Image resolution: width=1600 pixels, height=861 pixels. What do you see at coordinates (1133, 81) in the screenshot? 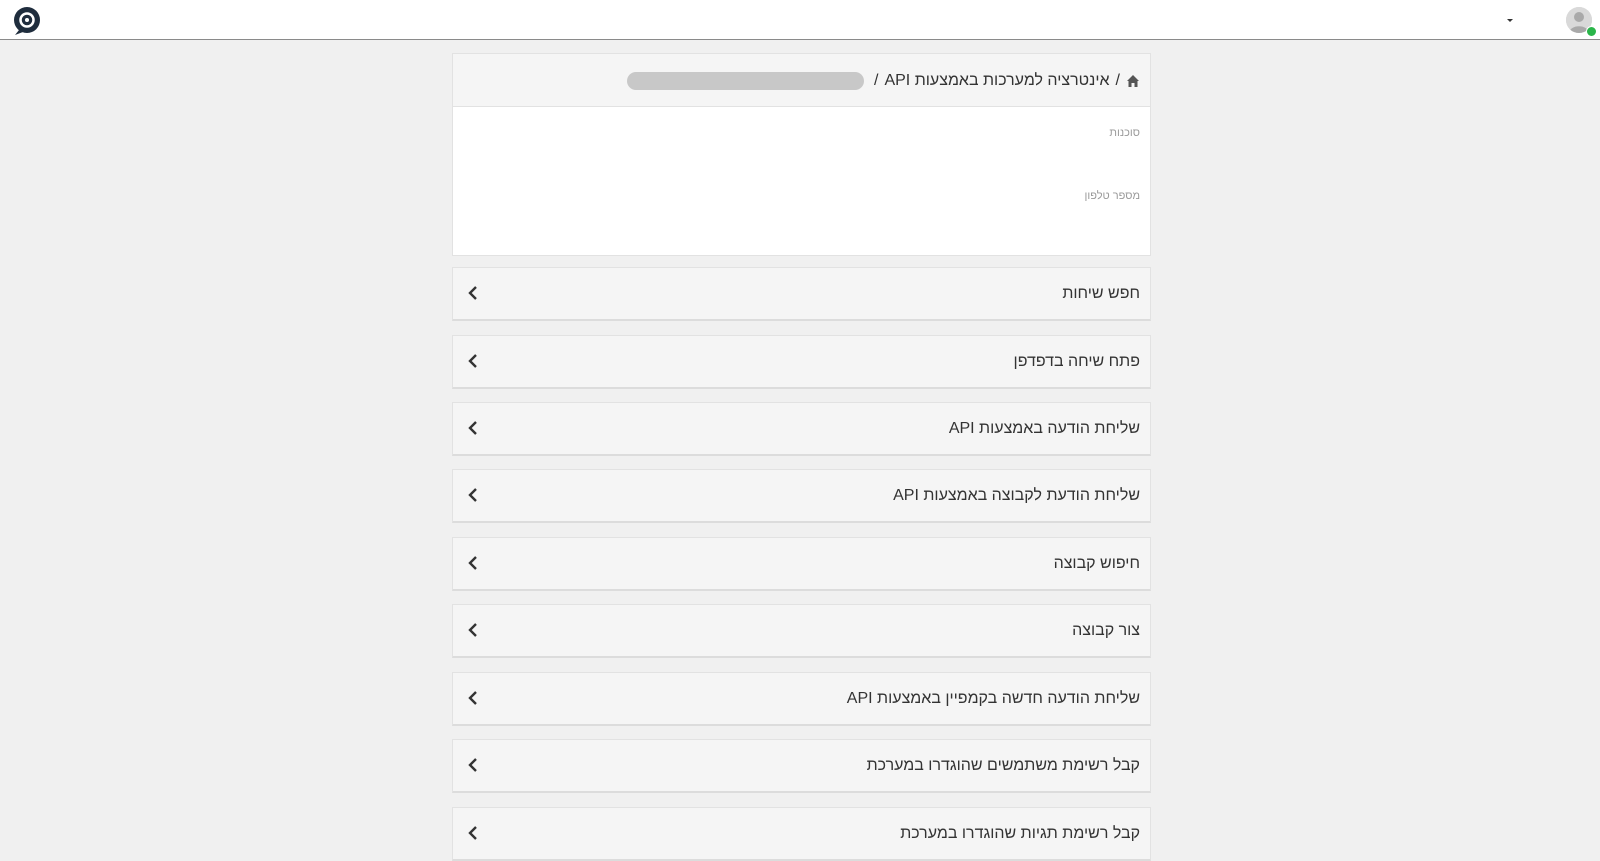
I see `home-icon` at bounding box center [1133, 81].